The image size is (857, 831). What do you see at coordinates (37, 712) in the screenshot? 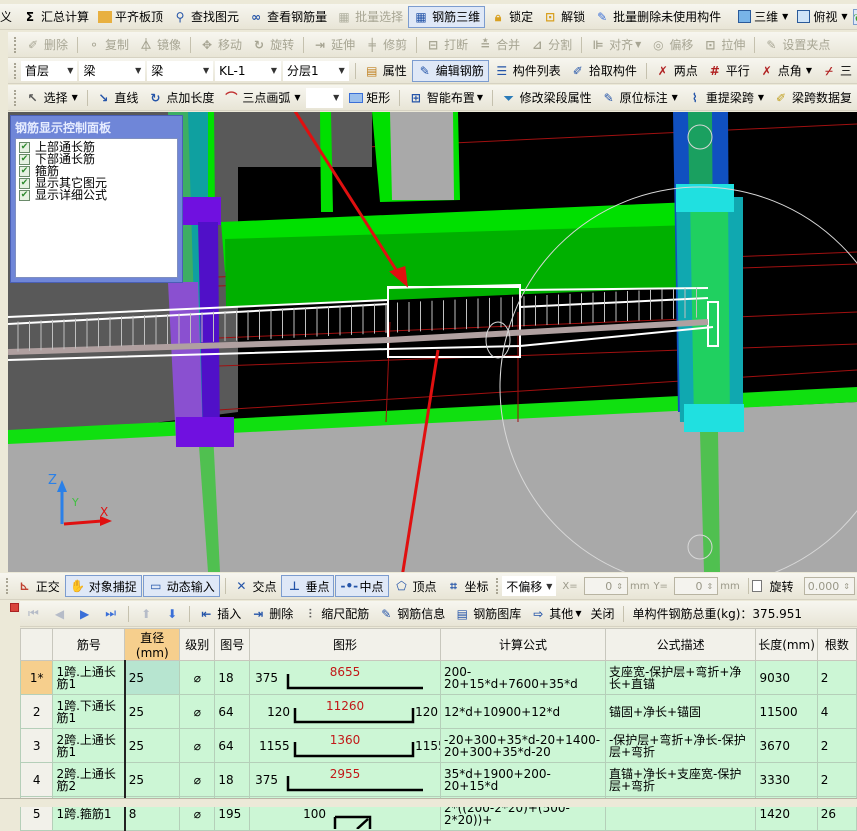
I see `row-number: 2` at bounding box center [37, 712].